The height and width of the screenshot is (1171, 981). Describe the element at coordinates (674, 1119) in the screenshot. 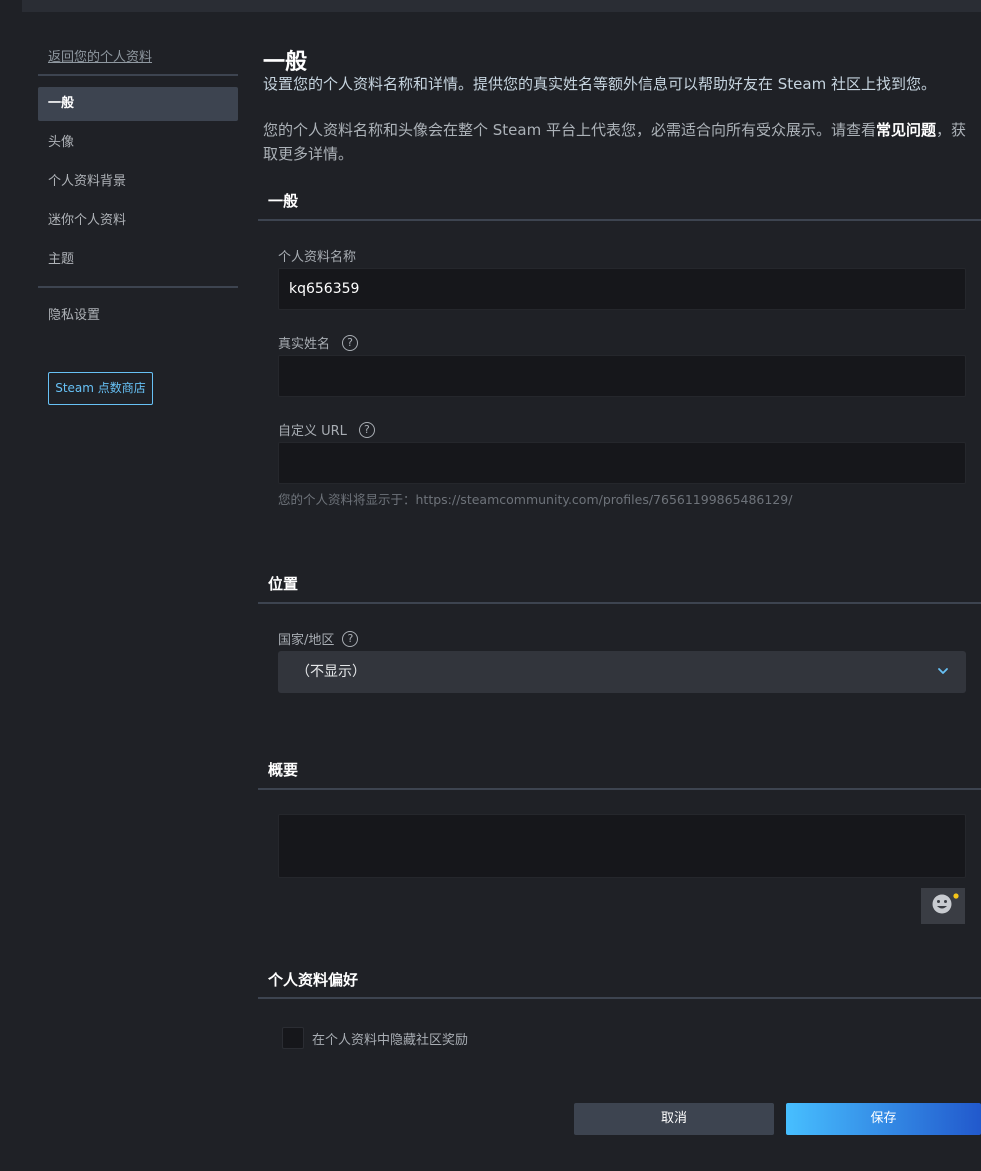

I see `cancel-button: 取消` at that location.